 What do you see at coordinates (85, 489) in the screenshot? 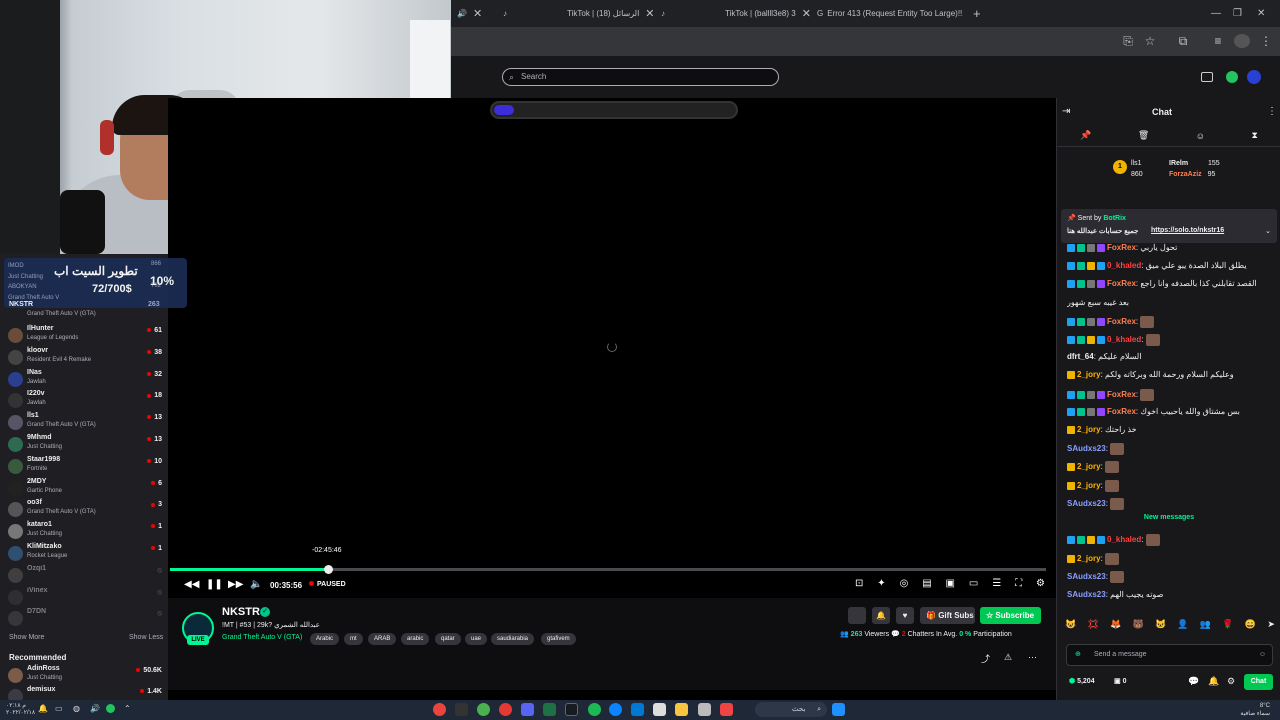
I see `sidebar-channel: 2MDY Gartic Phone 6` at bounding box center [85, 489].